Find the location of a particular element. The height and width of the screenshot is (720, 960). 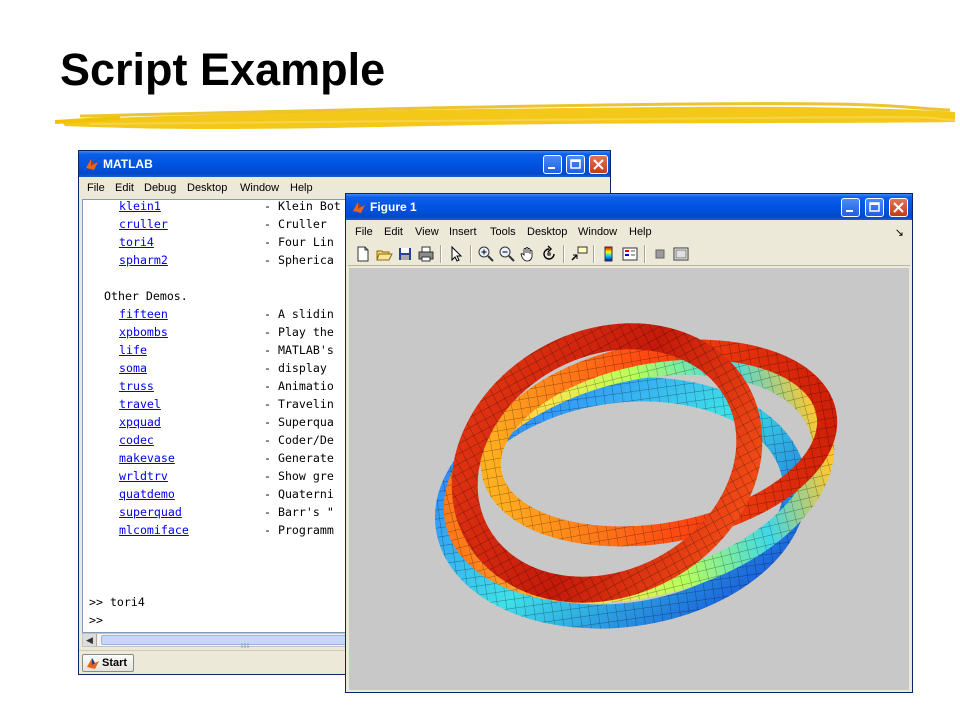

demo-link-life: life is located at coordinates (133, 350).